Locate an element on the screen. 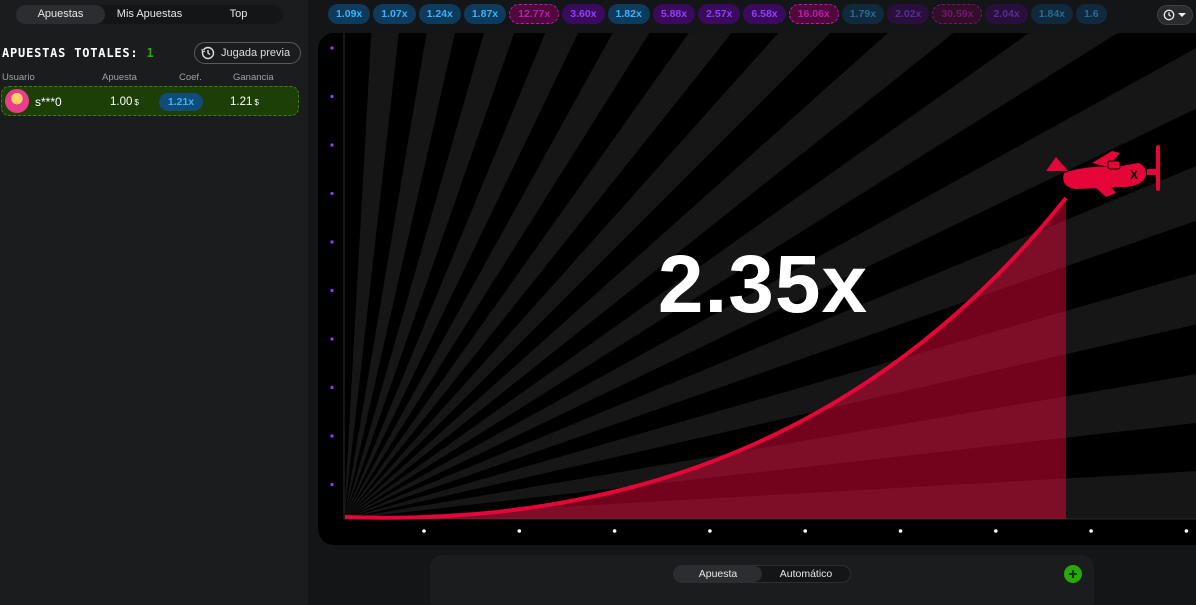 This screenshot has width=1196, height=605. bet-win: 1.21 $ is located at coordinates (244, 102).